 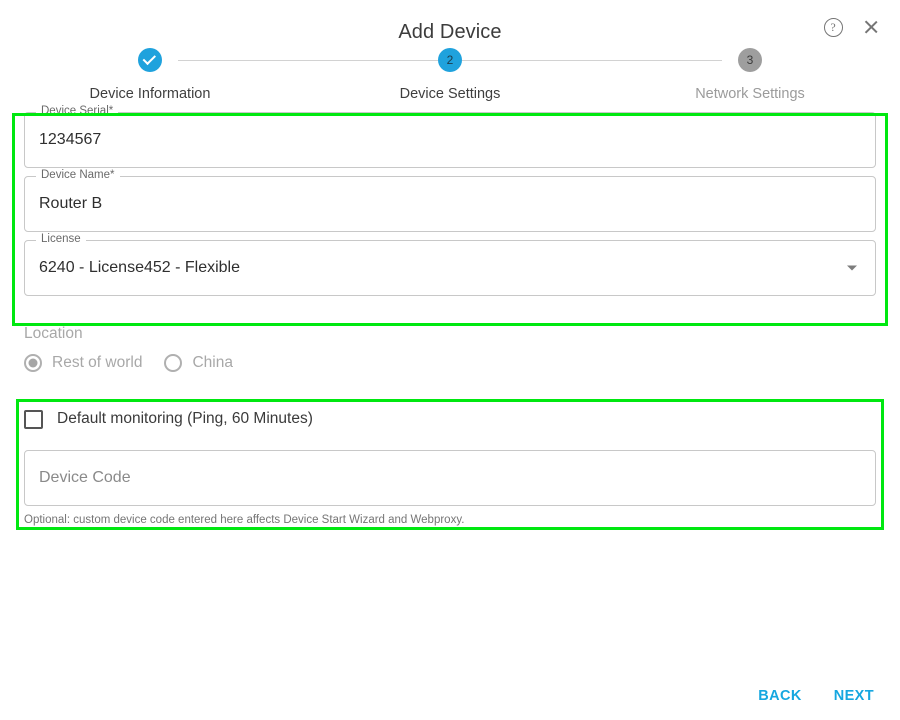 What do you see at coordinates (97, 362) in the screenshot?
I see `radio-label-rest-of-world: Rest of world` at bounding box center [97, 362].